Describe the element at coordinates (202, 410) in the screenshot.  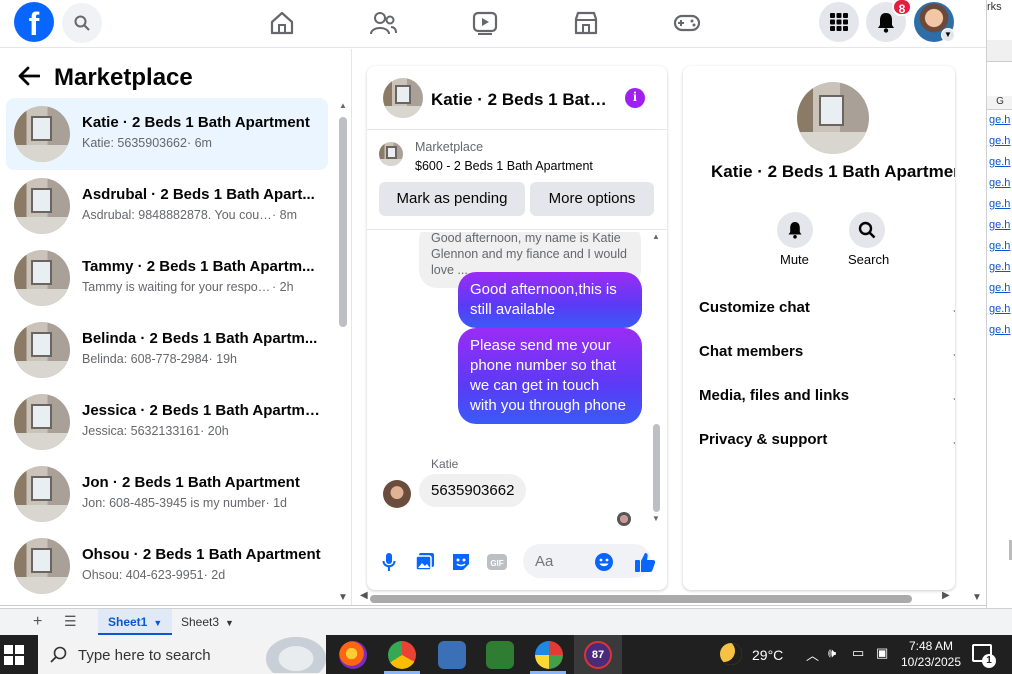
I see `conversation-title: Jessica · 2 Beds 1 Bath Apartment` at that location.